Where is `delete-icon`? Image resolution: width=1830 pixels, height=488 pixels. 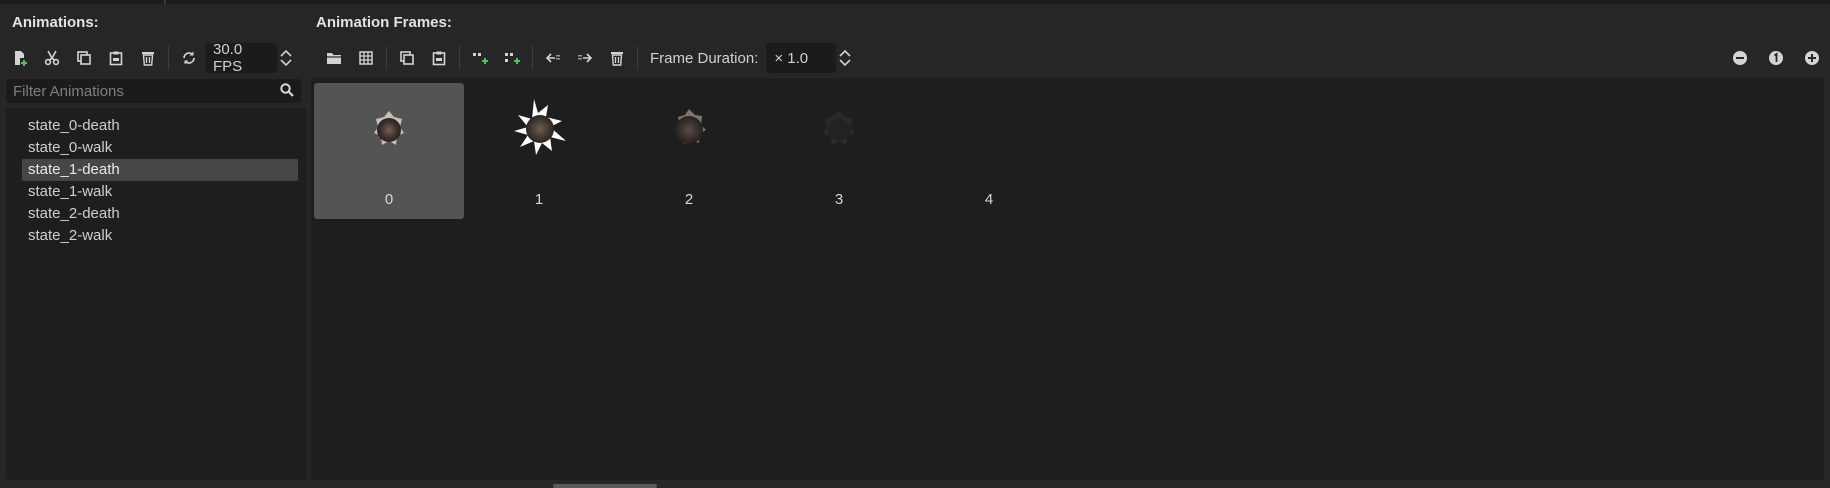 delete-icon is located at coordinates (148, 58).